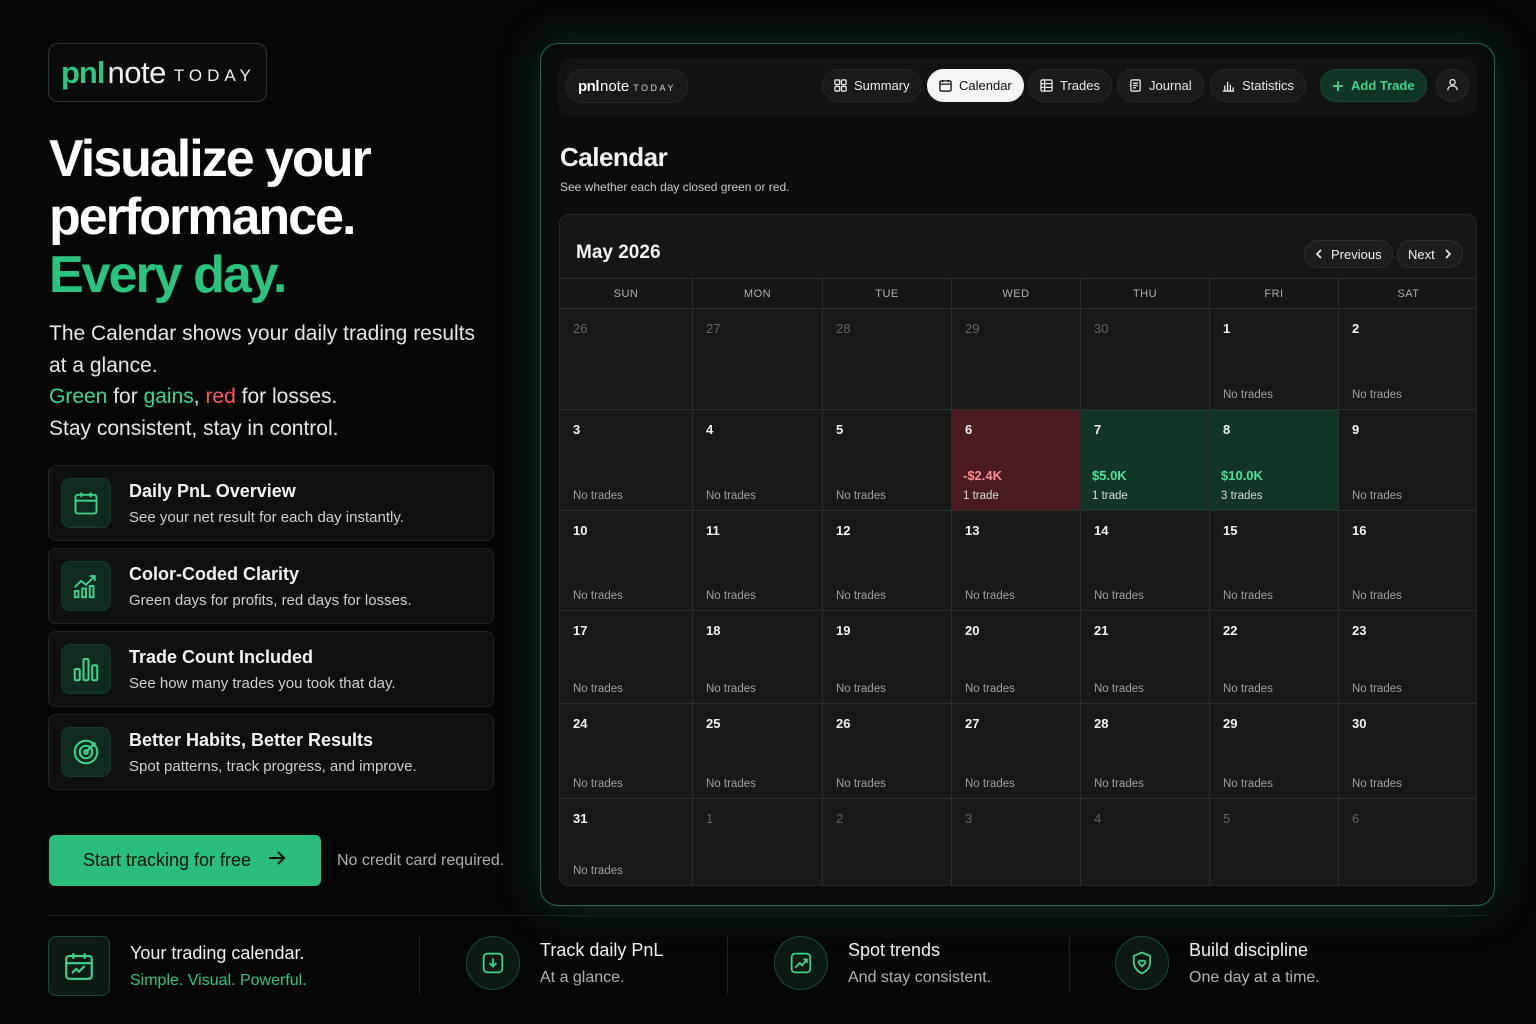  Describe the element at coordinates (983, 475) in the screenshot. I see `day-pnl-value: -$2.4K` at that location.